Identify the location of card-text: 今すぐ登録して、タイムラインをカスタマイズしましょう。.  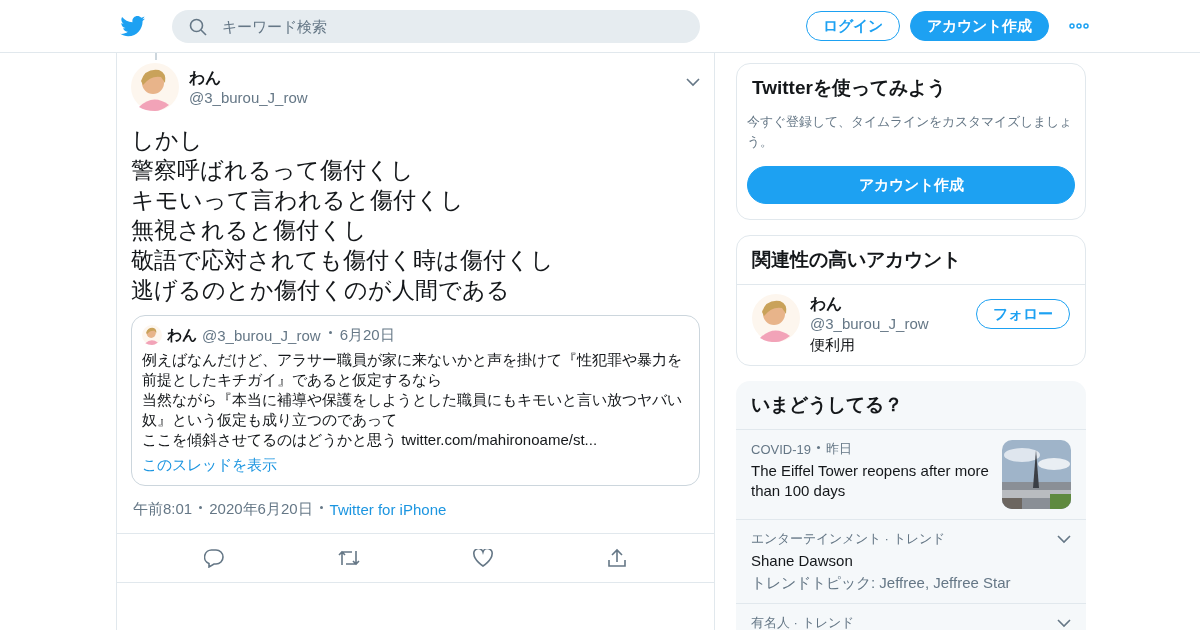
(909, 132).